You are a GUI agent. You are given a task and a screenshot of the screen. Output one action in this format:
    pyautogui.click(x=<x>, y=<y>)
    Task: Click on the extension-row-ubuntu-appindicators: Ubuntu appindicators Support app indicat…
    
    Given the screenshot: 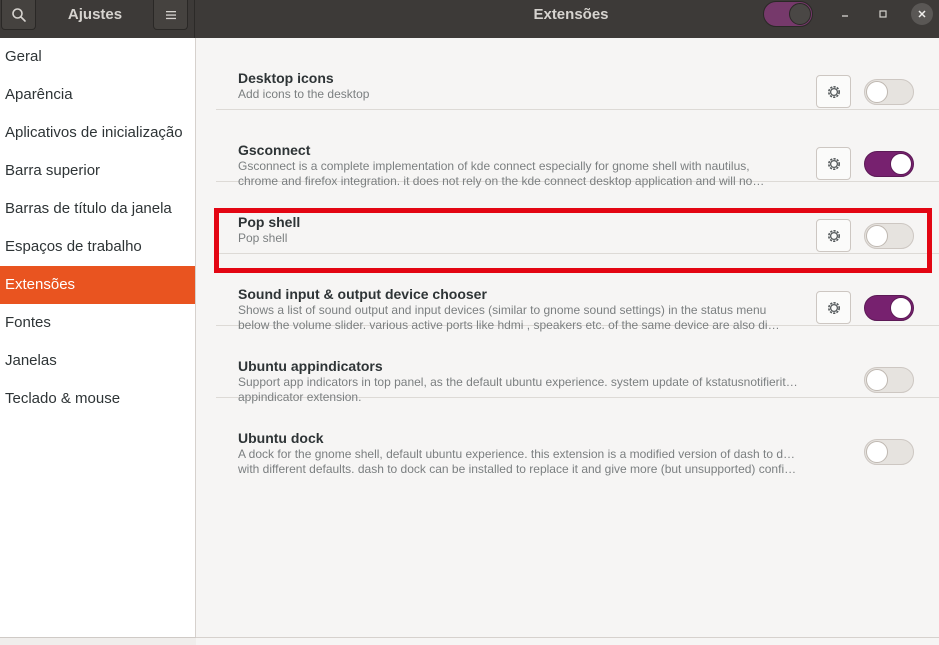 What is the action you would take?
    pyautogui.click(x=577, y=365)
    